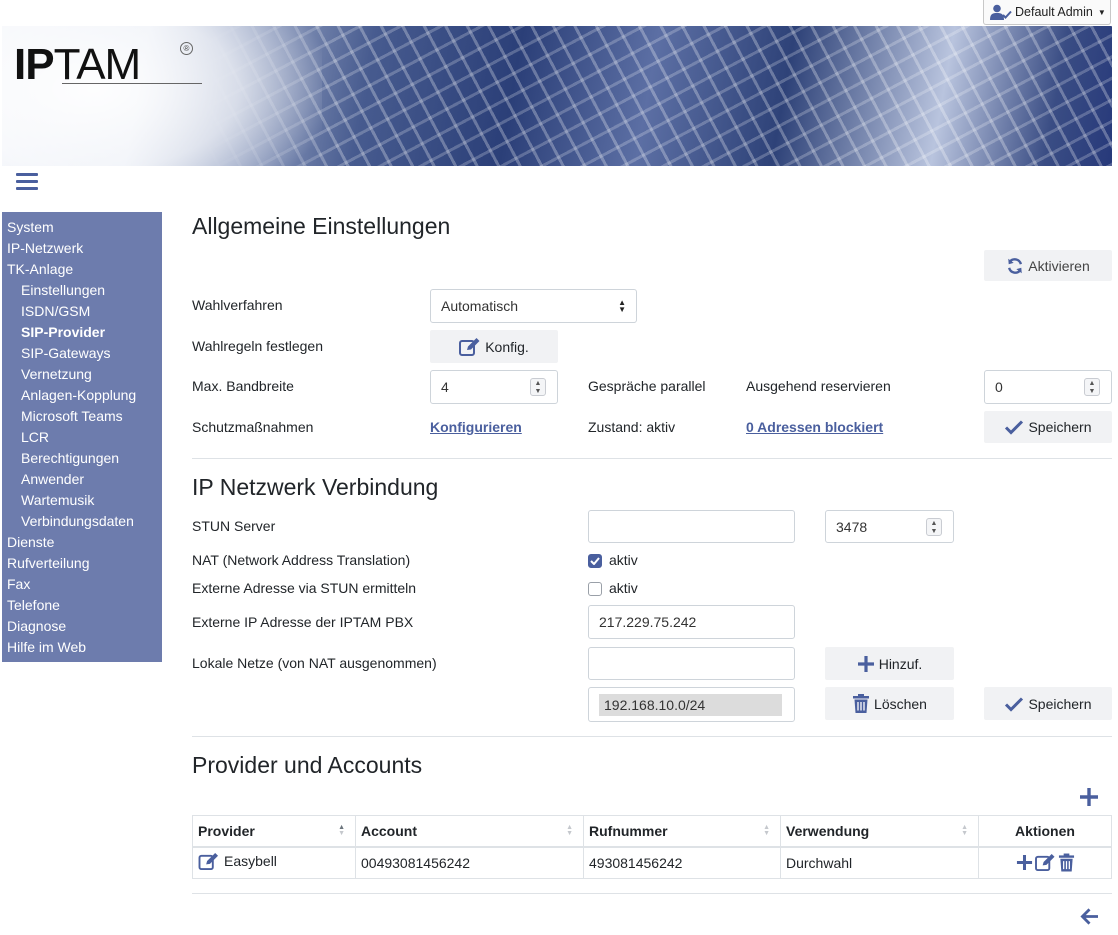 Image resolution: width=1118 pixels, height=935 pixels. I want to click on save-general-button: Speichern, so click(1048, 427).